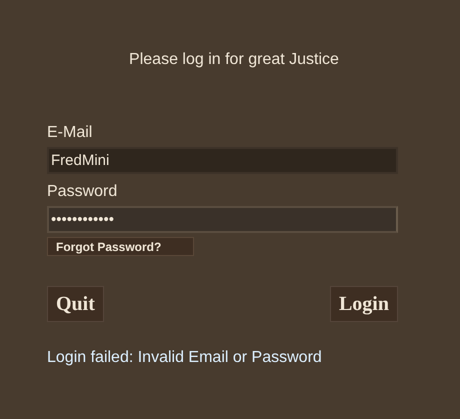 This screenshot has height=419, width=460. What do you see at coordinates (120, 246) in the screenshot?
I see `forgot-password-button: Forgot Password?` at bounding box center [120, 246].